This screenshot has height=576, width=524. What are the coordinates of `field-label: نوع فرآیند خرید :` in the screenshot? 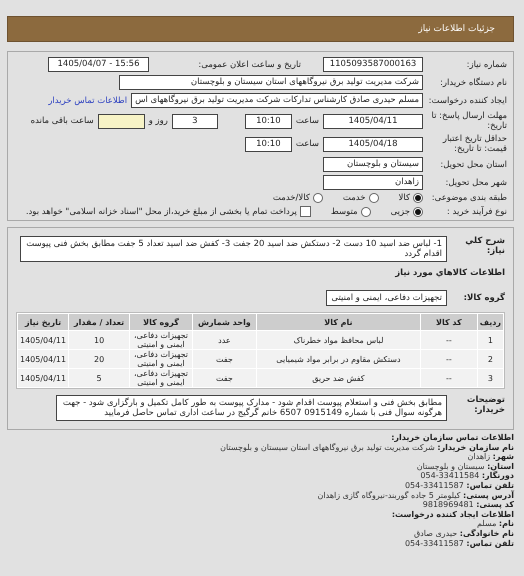 It's located at (476, 211).